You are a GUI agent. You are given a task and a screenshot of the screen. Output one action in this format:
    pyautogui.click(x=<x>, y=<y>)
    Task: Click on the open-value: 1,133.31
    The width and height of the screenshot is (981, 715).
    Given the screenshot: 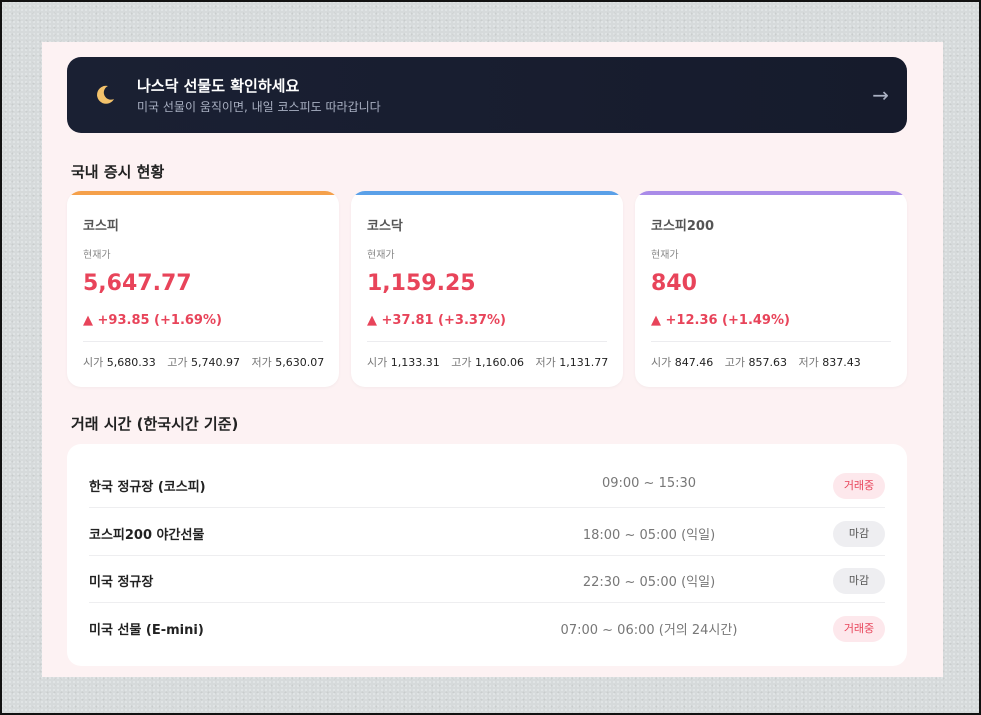 What is the action you would take?
    pyautogui.click(x=415, y=362)
    